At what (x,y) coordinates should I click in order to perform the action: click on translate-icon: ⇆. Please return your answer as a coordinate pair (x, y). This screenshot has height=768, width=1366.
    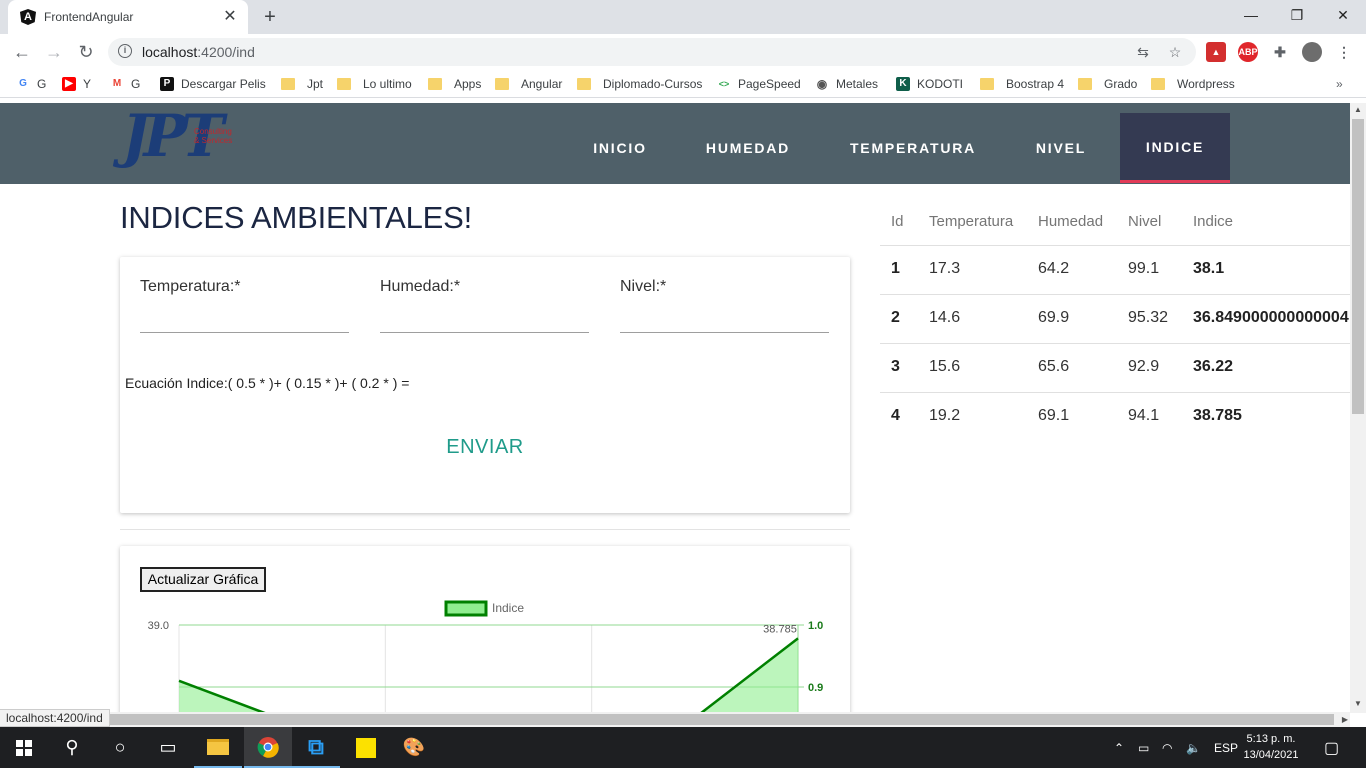
    Looking at the image, I should click on (1143, 52).